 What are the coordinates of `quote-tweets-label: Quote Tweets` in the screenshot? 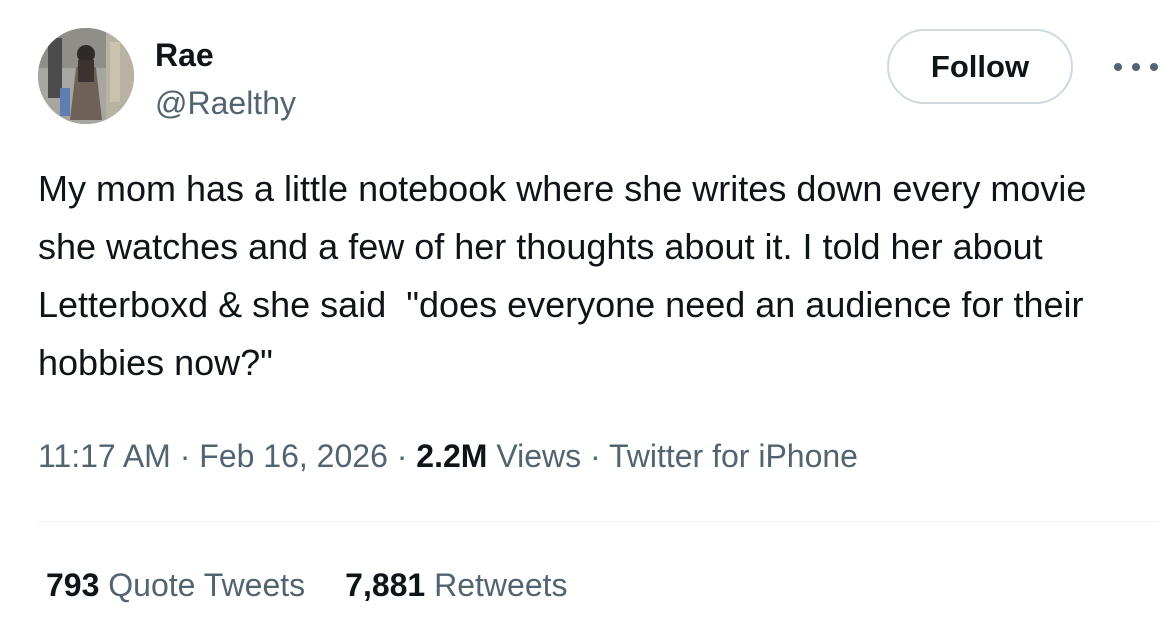 It's located at (207, 585).